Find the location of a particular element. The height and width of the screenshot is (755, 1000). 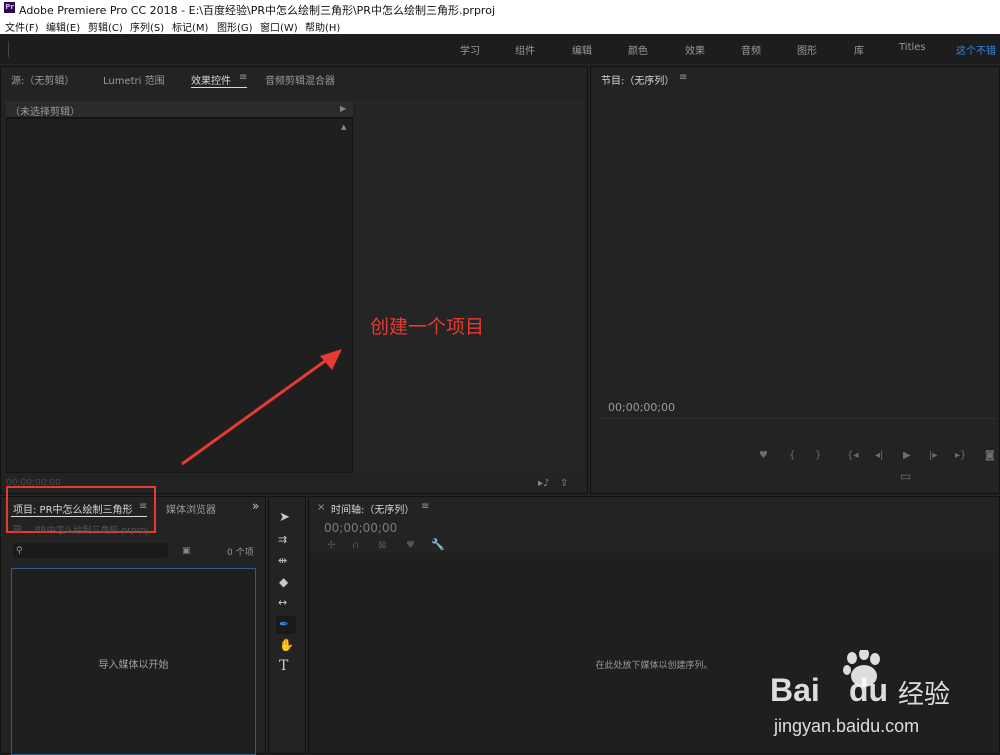

ripple-edit-tool-icon: ⇹ is located at coordinates (282, 560).